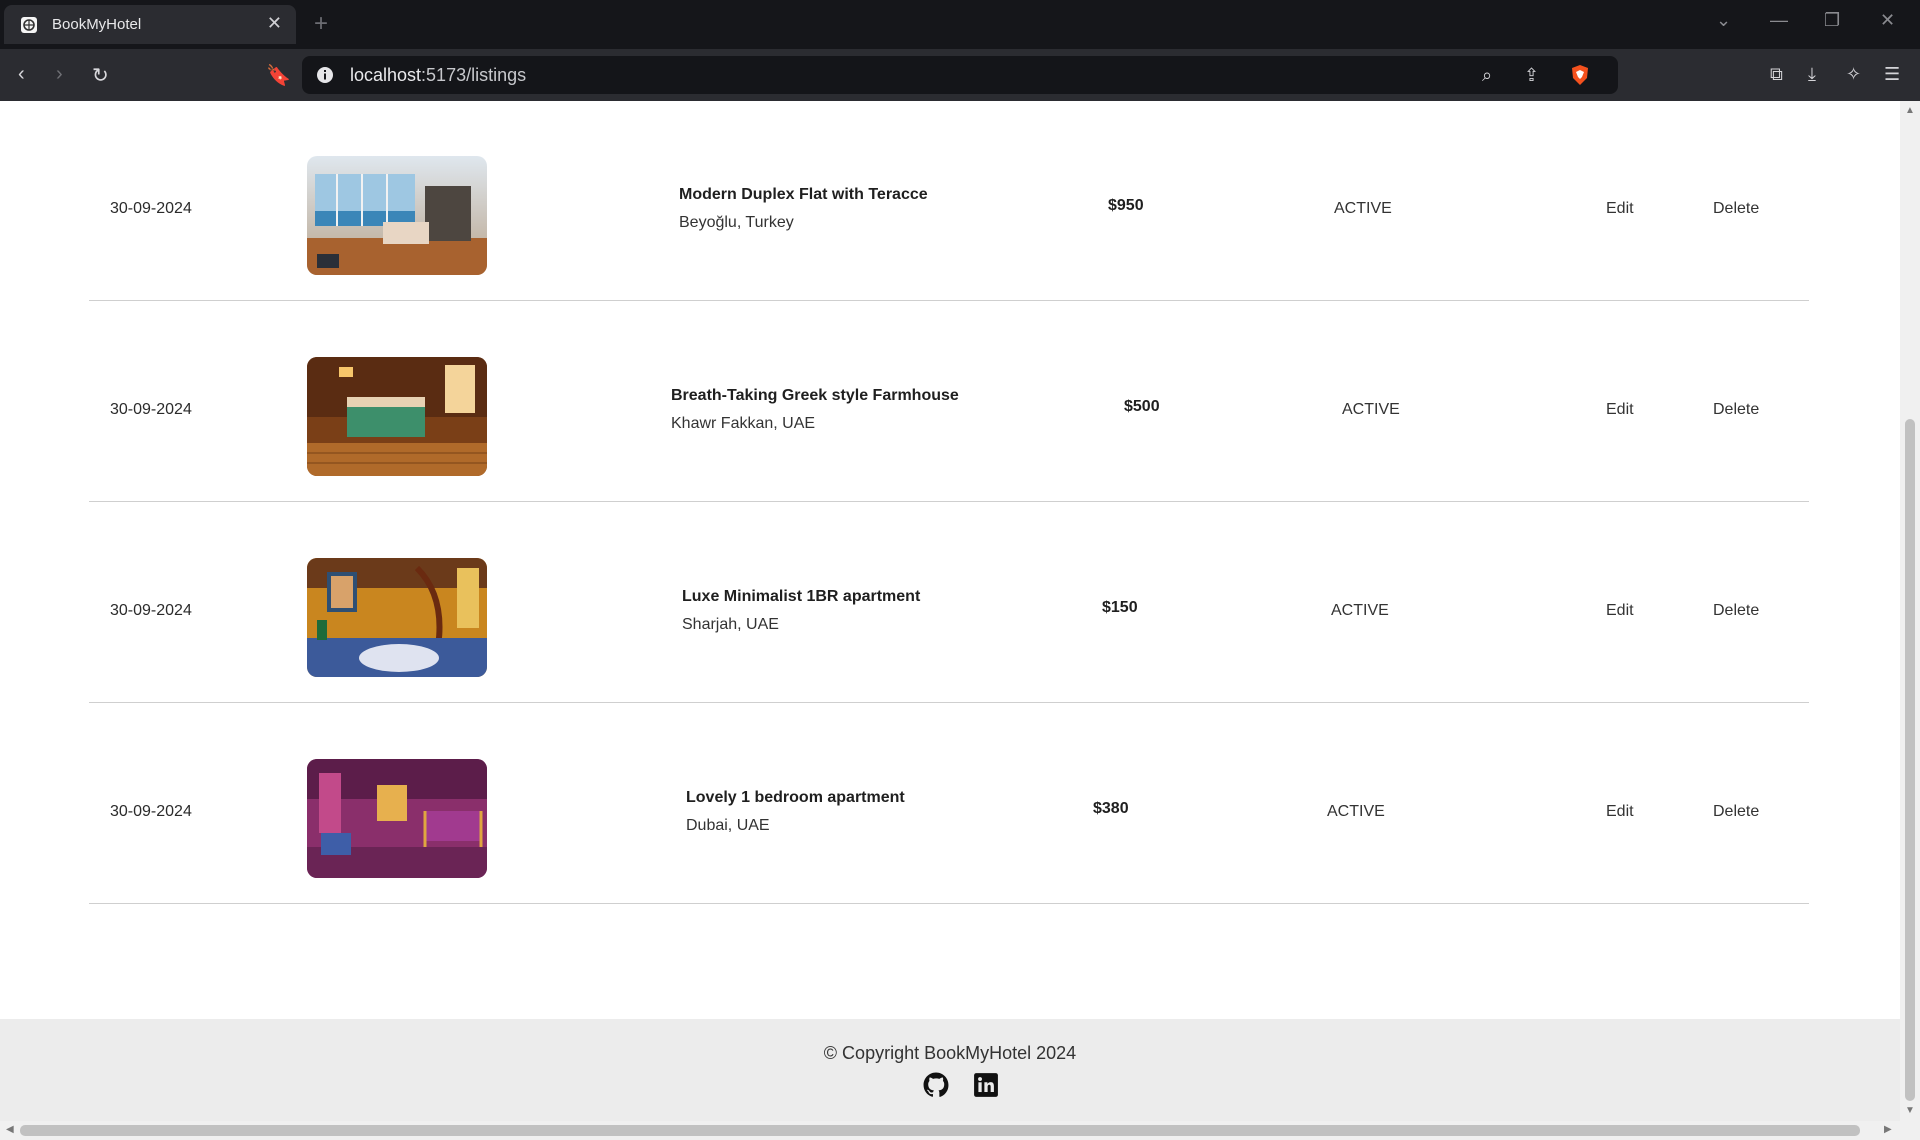 The image size is (1920, 1140). Describe the element at coordinates (1892, 74) in the screenshot. I see `menu-icon: ☰` at that location.